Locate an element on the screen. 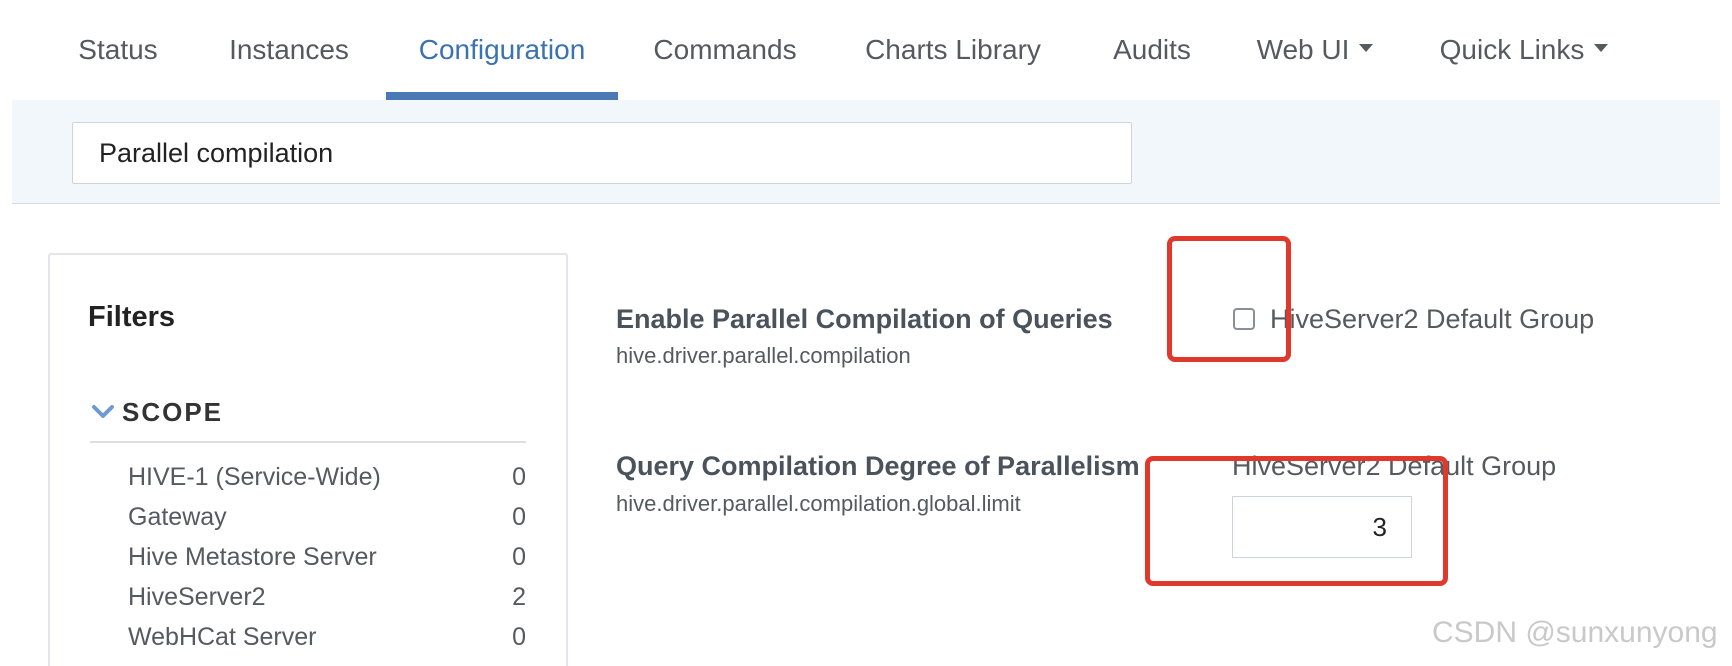  scope-item-hive-service-wide: HIVE-1 (Service-Wide) 0 is located at coordinates (327, 477).